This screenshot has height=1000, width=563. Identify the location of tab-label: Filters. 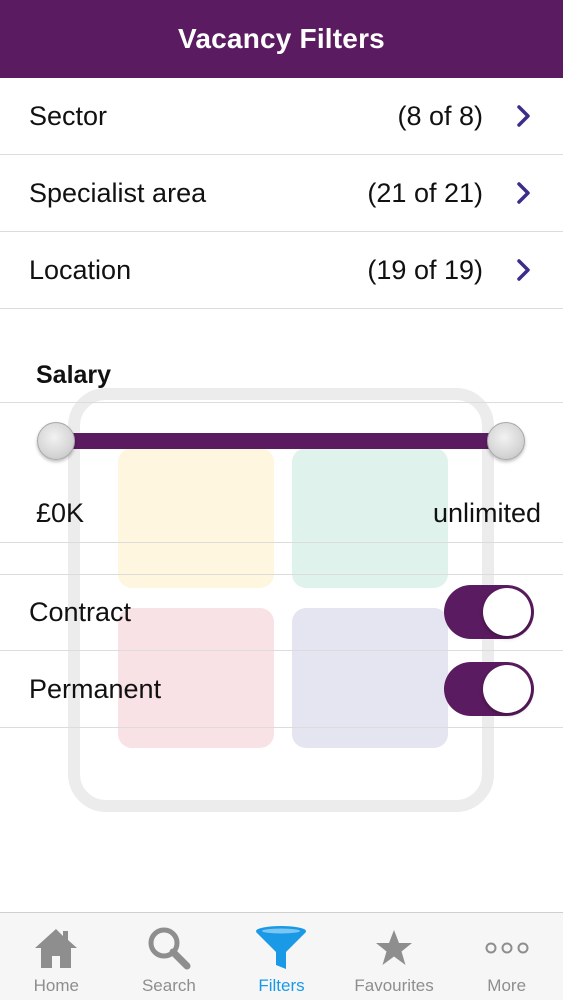
(281, 985).